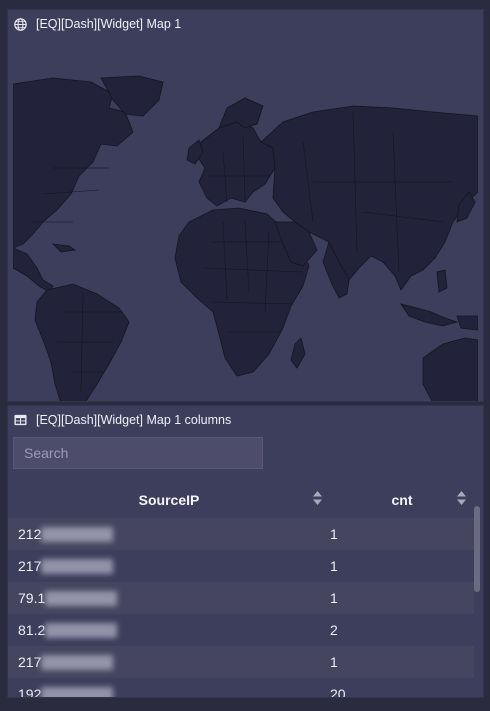  I want to click on map-north-america, so click(73, 163).